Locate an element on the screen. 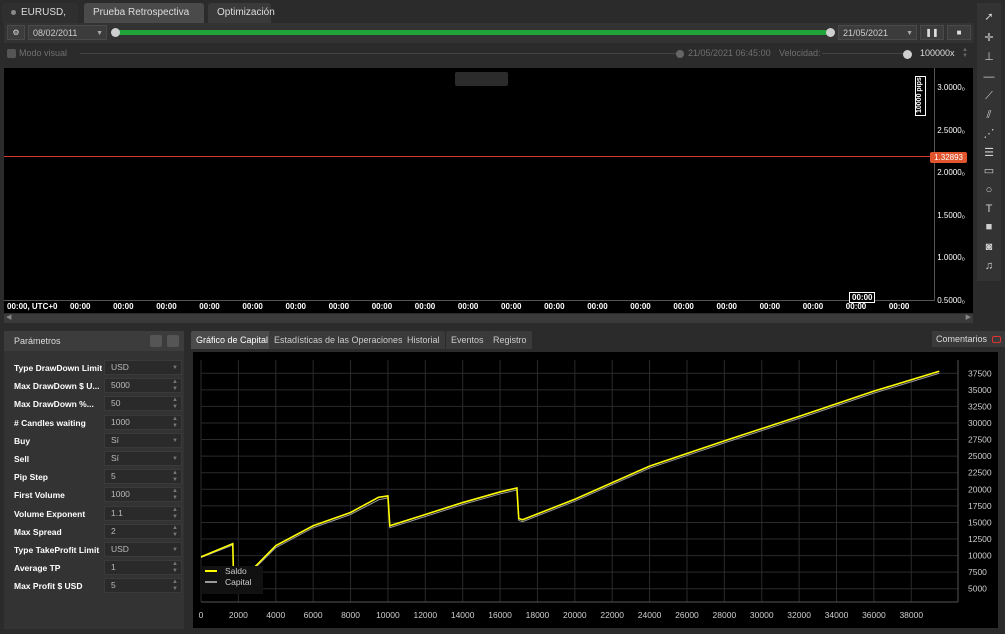 The height and width of the screenshot is (634, 1005). stop-button: ■ is located at coordinates (959, 32).